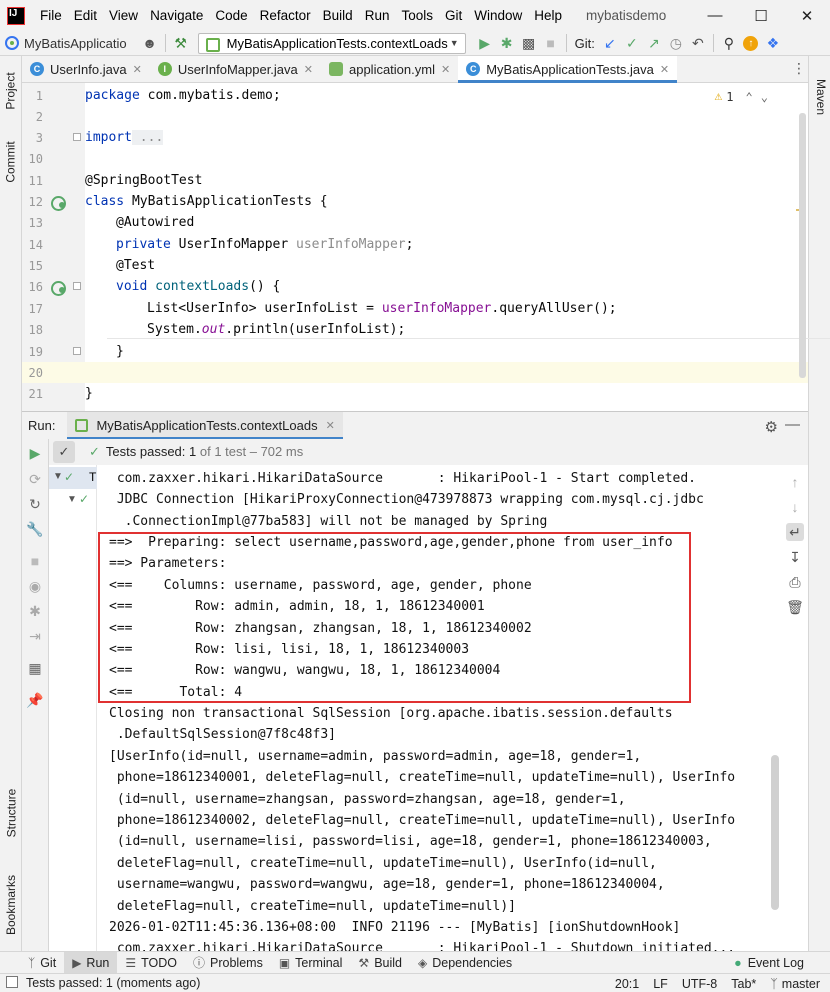  What do you see at coordinates (228, 963) in the screenshot?
I see `problems-tool-button: ⓘ Problems` at bounding box center [228, 963].